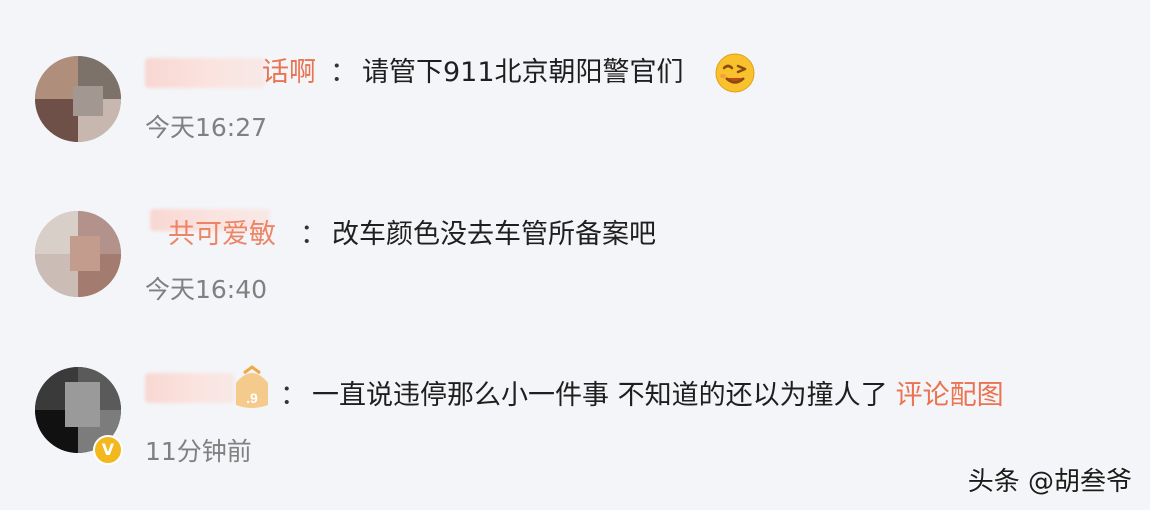  I want to click on comment-image-link: 评论配图, so click(950, 395).